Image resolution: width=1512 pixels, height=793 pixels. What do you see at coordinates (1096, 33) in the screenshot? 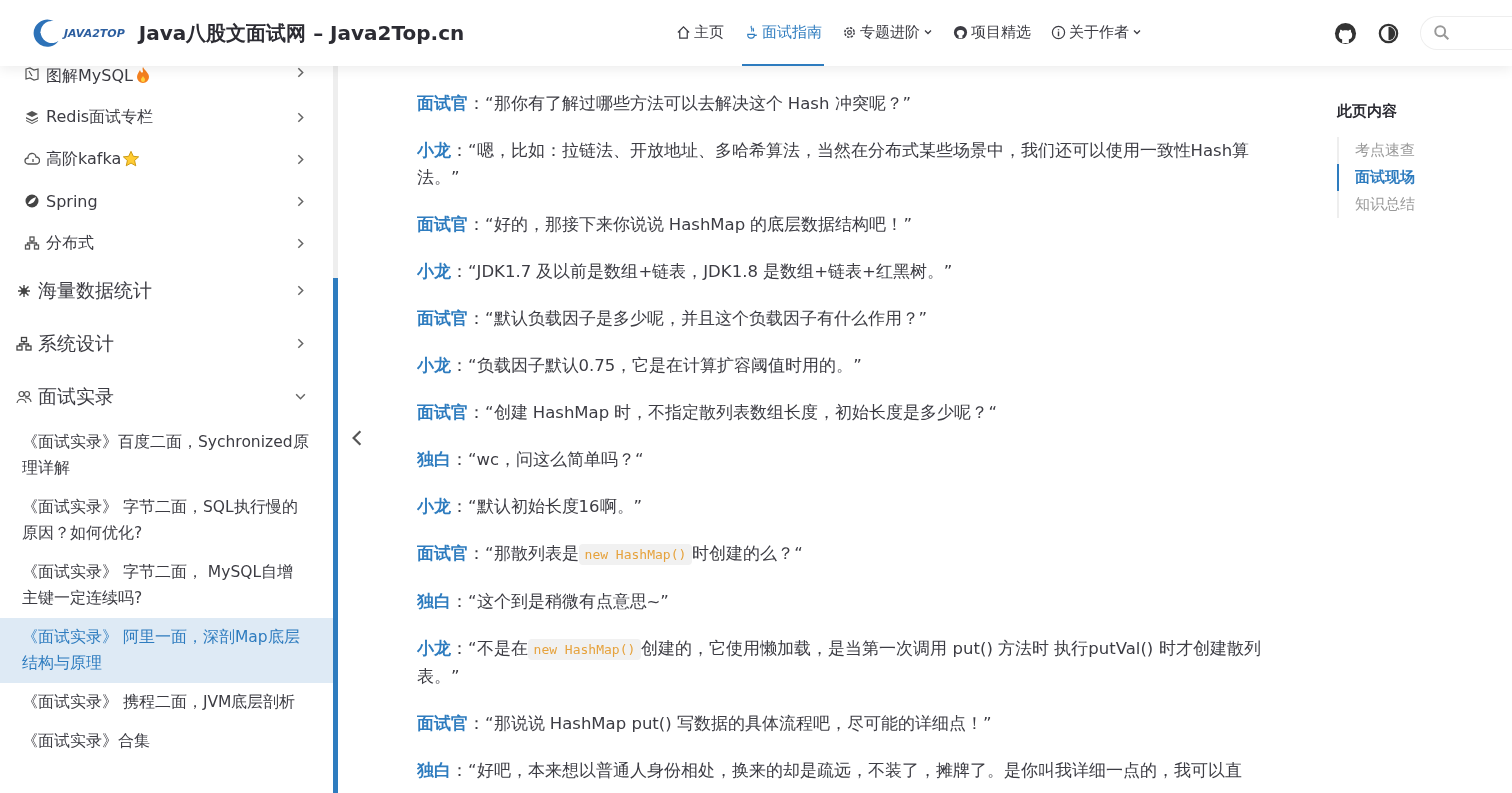
I see `nav-link: 关于作者` at bounding box center [1096, 33].